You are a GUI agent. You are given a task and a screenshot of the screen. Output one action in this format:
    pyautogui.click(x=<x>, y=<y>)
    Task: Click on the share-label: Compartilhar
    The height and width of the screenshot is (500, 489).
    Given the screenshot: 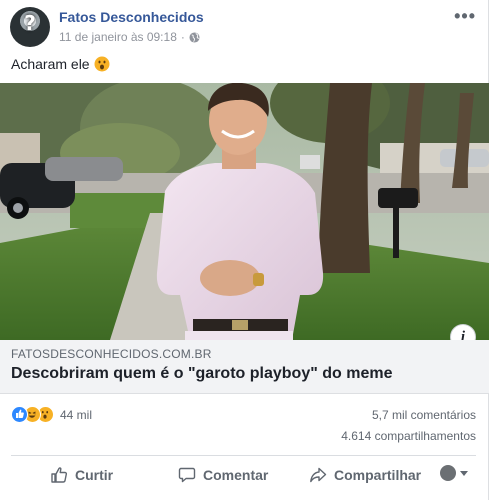 What is the action you would take?
    pyautogui.click(x=378, y=475)
    